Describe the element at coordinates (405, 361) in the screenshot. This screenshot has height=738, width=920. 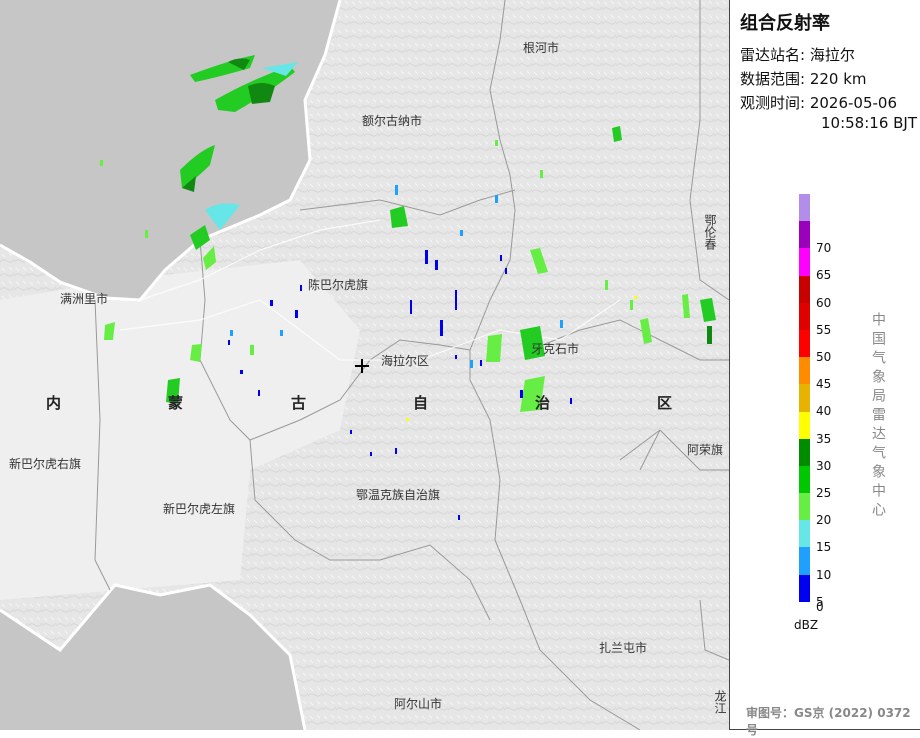
I see `city-label: 海拉尔区` at that location.